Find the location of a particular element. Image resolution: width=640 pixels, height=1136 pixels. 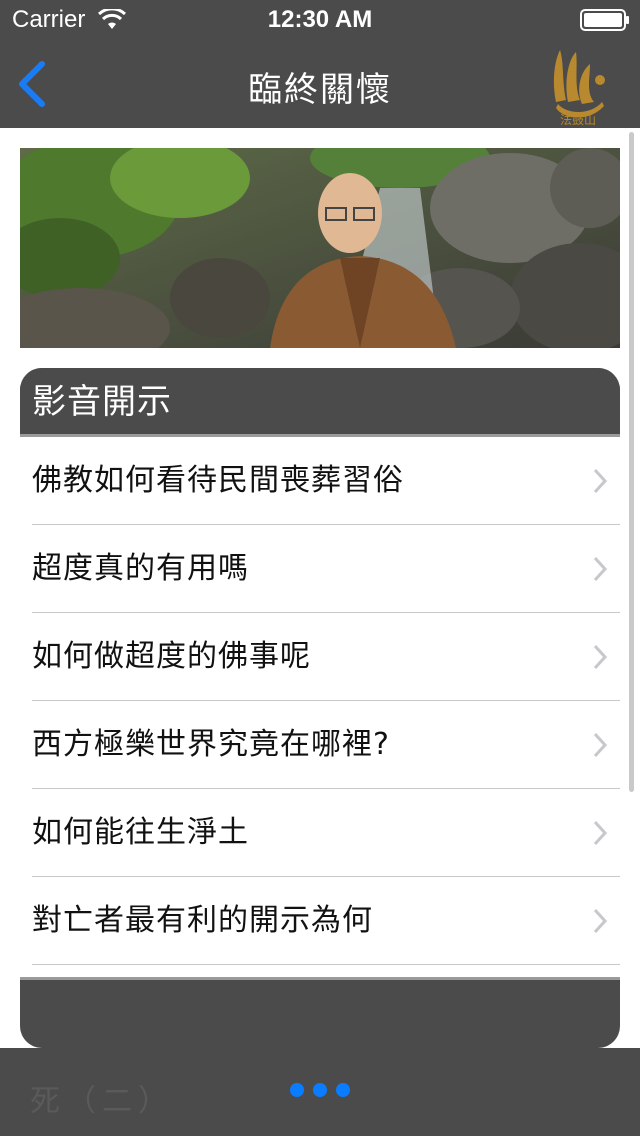

scroll-indicator is located at coordinates (631, 462).